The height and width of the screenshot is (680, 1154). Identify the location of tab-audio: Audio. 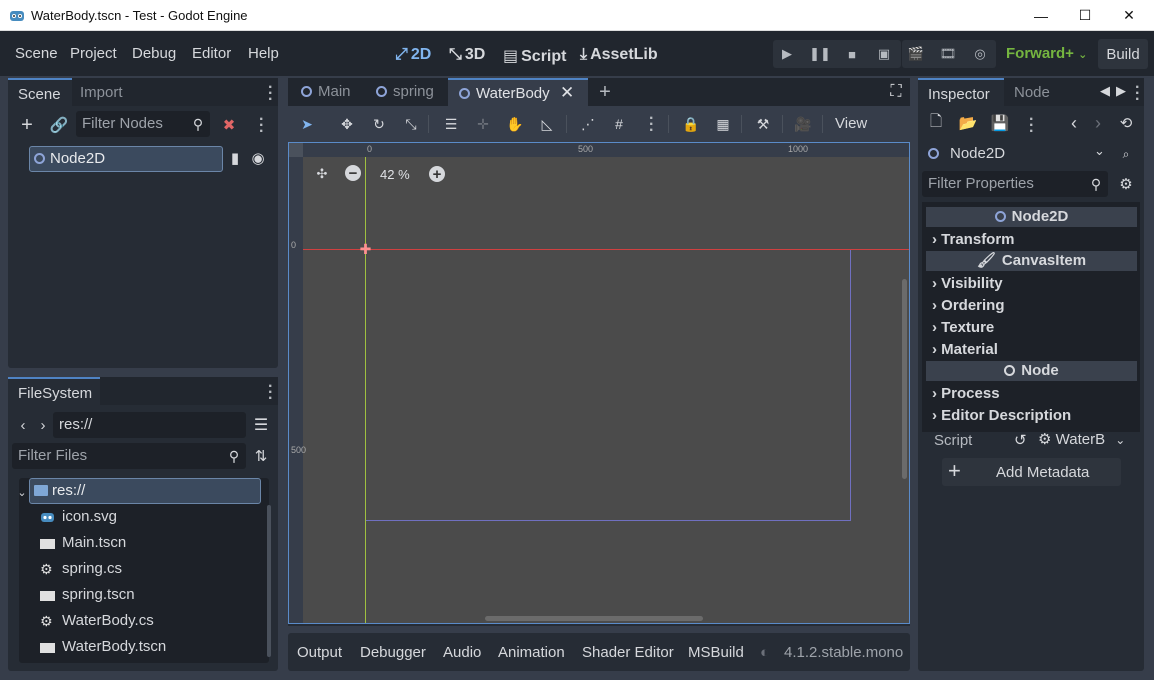
(462, 652).